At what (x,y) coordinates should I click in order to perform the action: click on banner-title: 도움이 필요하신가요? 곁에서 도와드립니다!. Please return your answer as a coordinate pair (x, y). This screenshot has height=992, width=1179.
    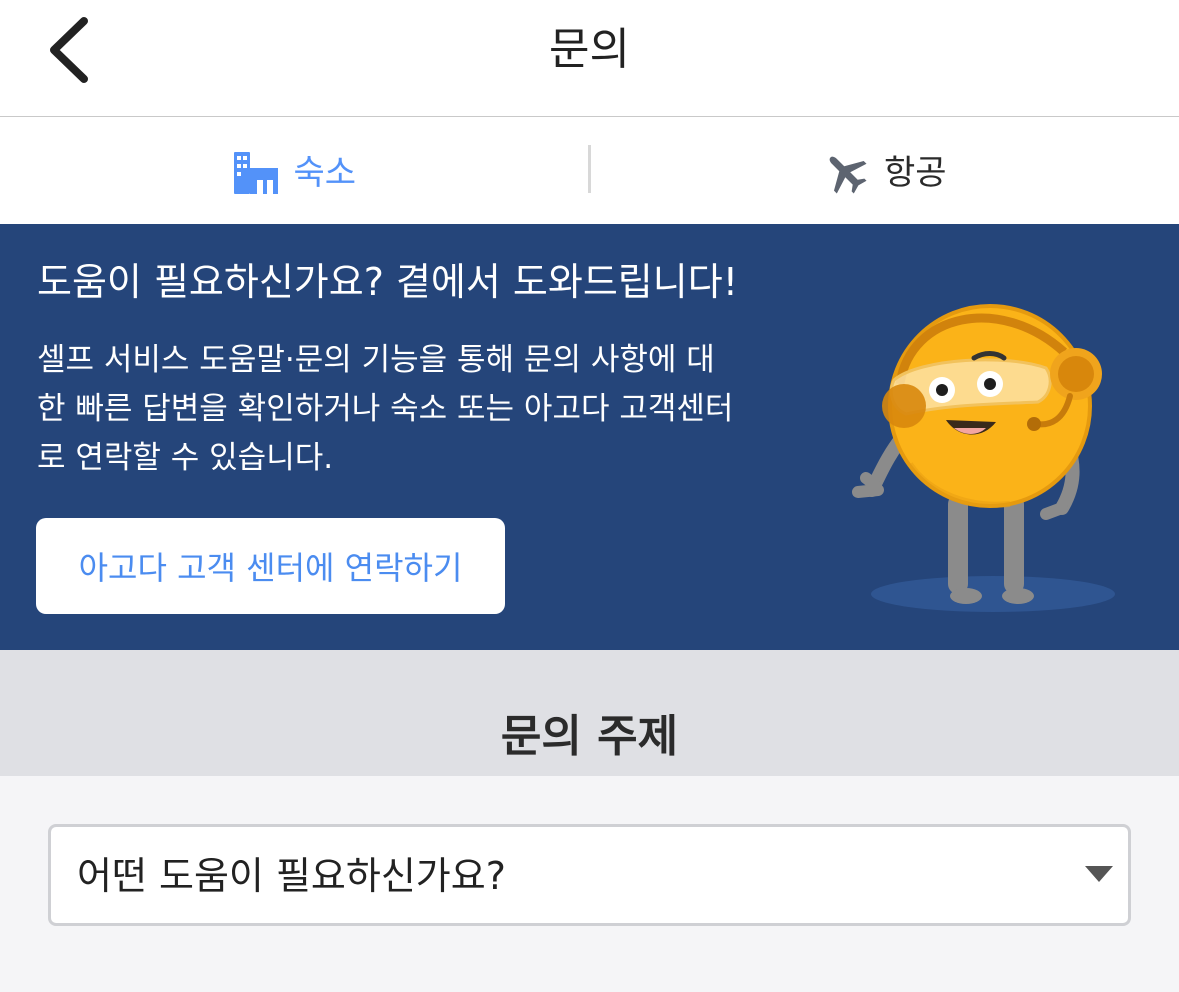
    Looking at the image, I should click on (387, 282).